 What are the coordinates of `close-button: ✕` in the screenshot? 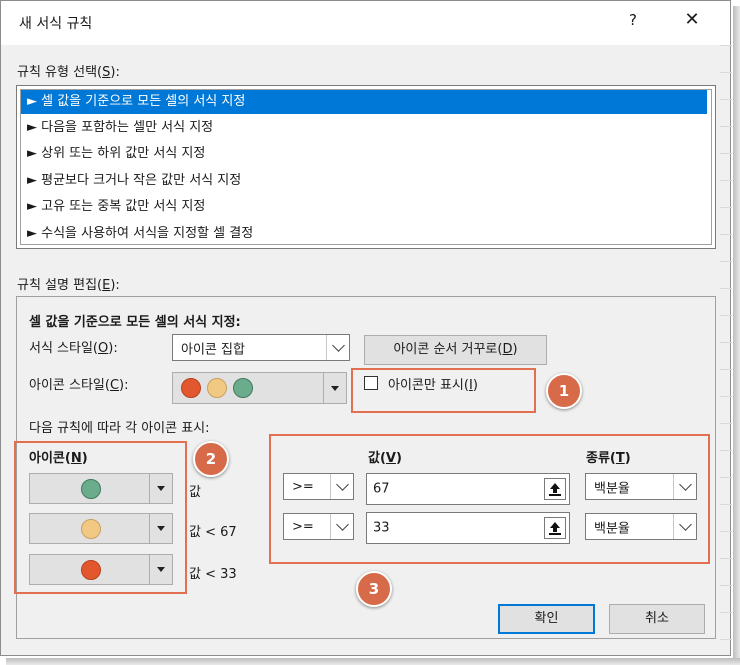 It's located at (692, 19).